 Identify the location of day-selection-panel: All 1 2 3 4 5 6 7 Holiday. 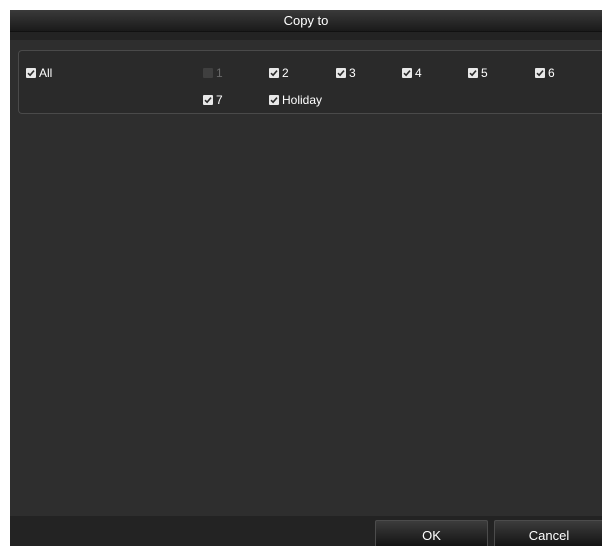
(310, 82).